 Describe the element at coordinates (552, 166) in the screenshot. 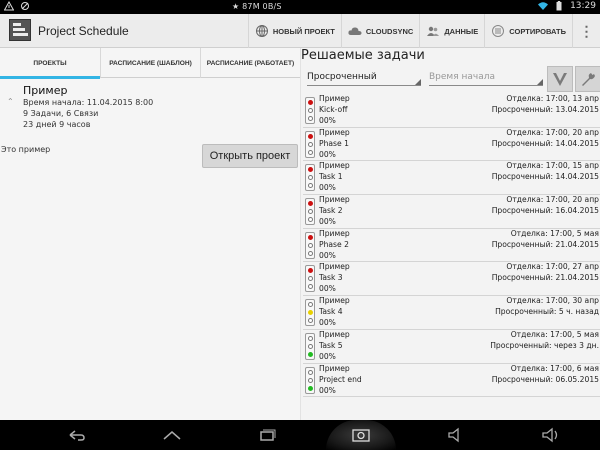

I see `task-finish: Отделка: 17:00, 15 апр` at that location.